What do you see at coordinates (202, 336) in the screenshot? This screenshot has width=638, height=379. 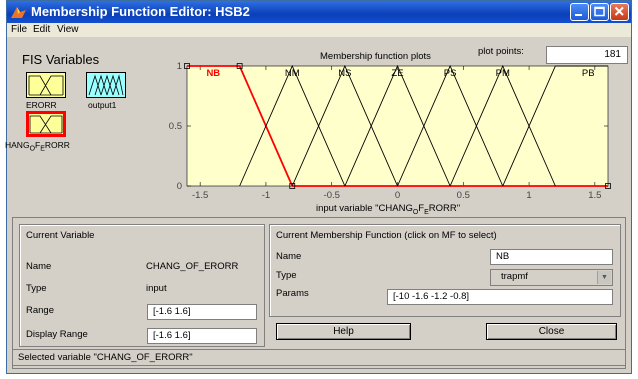 I see `cv-display-range-input: [-1.6 1.6]` at bounding box center [202, 336].